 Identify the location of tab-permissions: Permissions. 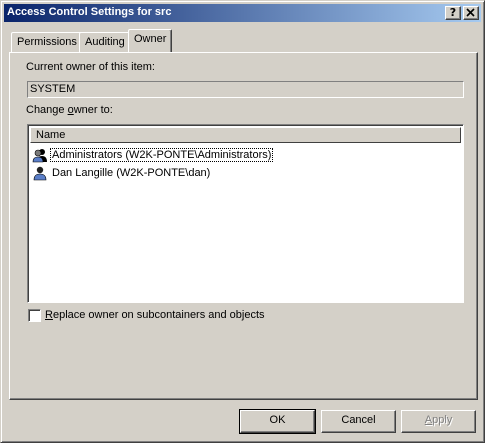
(47, 42).